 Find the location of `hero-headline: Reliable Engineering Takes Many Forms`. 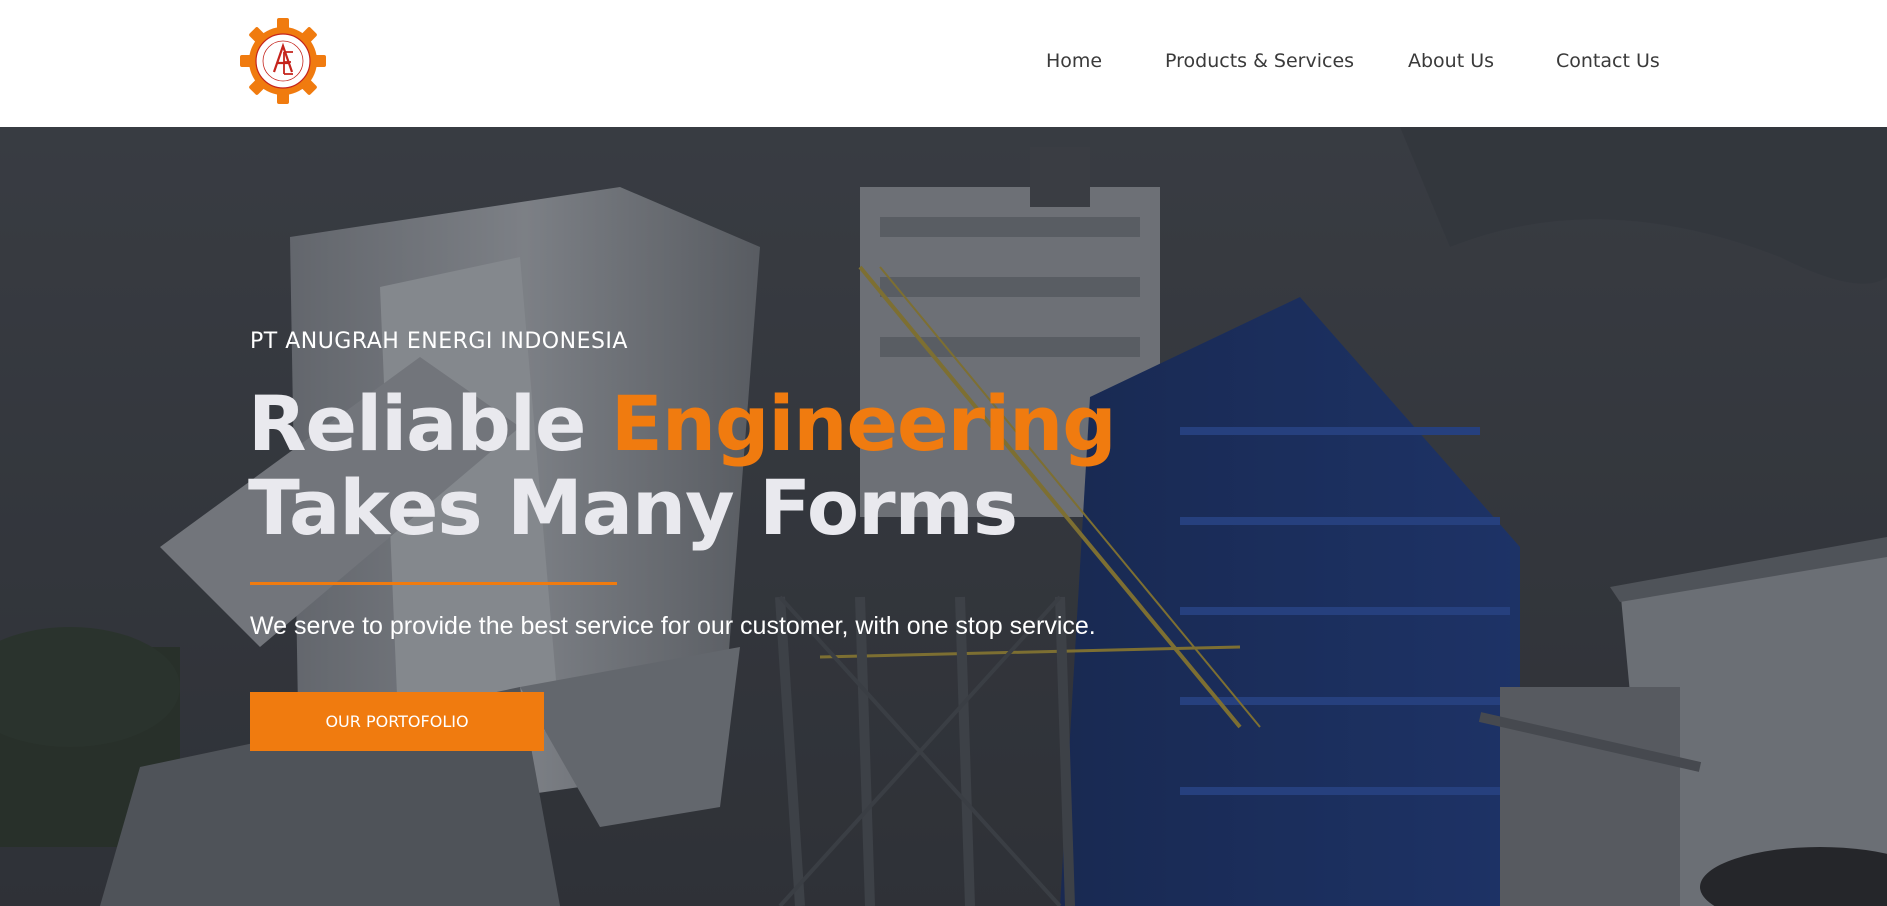

hero-headline: Reliable Engineering Takes Many Forms is located at coordinates (682, 465).